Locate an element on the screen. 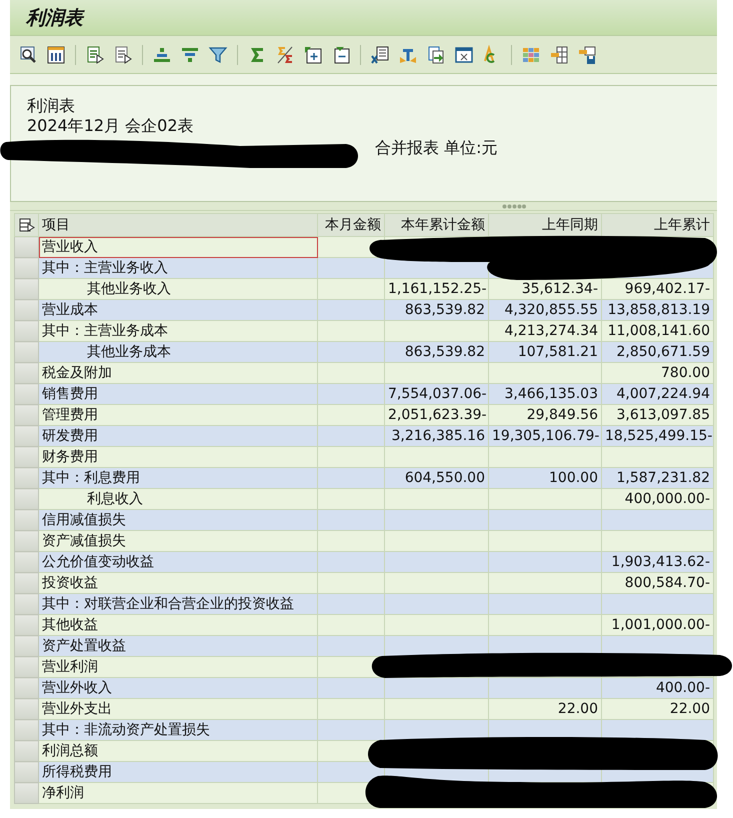 This screenshot has width=733, height=818. column-header: 本月金额 is located at coordinates (351, 225).